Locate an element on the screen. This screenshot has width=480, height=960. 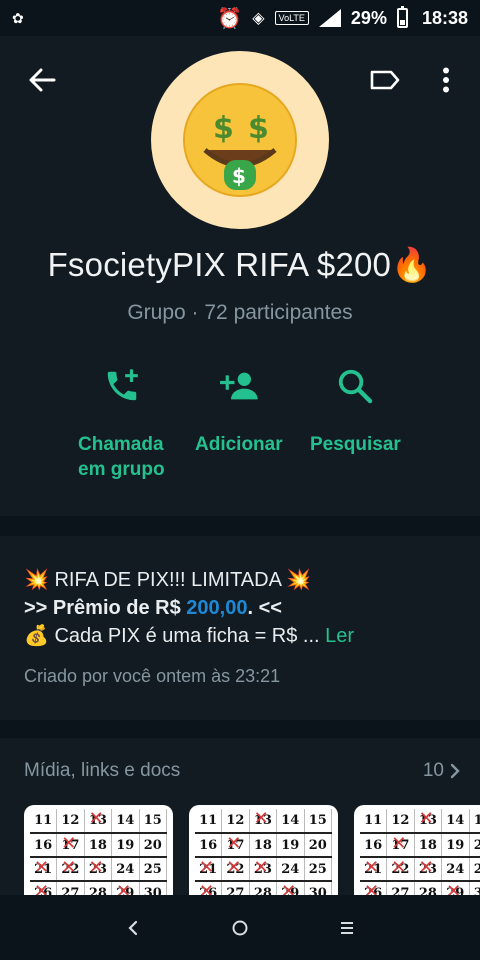
back-button is located at coordinates (42, 80).